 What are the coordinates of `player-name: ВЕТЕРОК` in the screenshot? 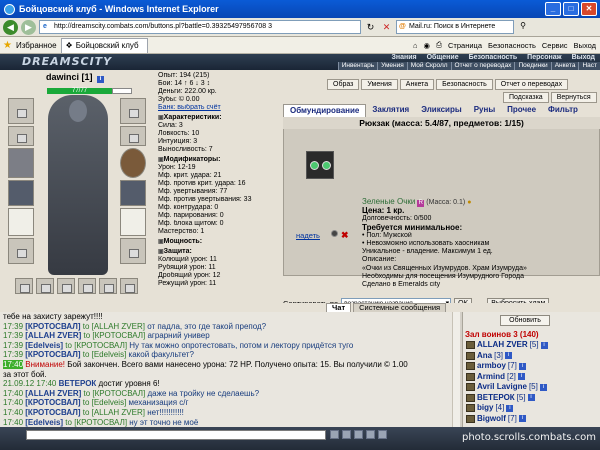 It's located at (496, 398).